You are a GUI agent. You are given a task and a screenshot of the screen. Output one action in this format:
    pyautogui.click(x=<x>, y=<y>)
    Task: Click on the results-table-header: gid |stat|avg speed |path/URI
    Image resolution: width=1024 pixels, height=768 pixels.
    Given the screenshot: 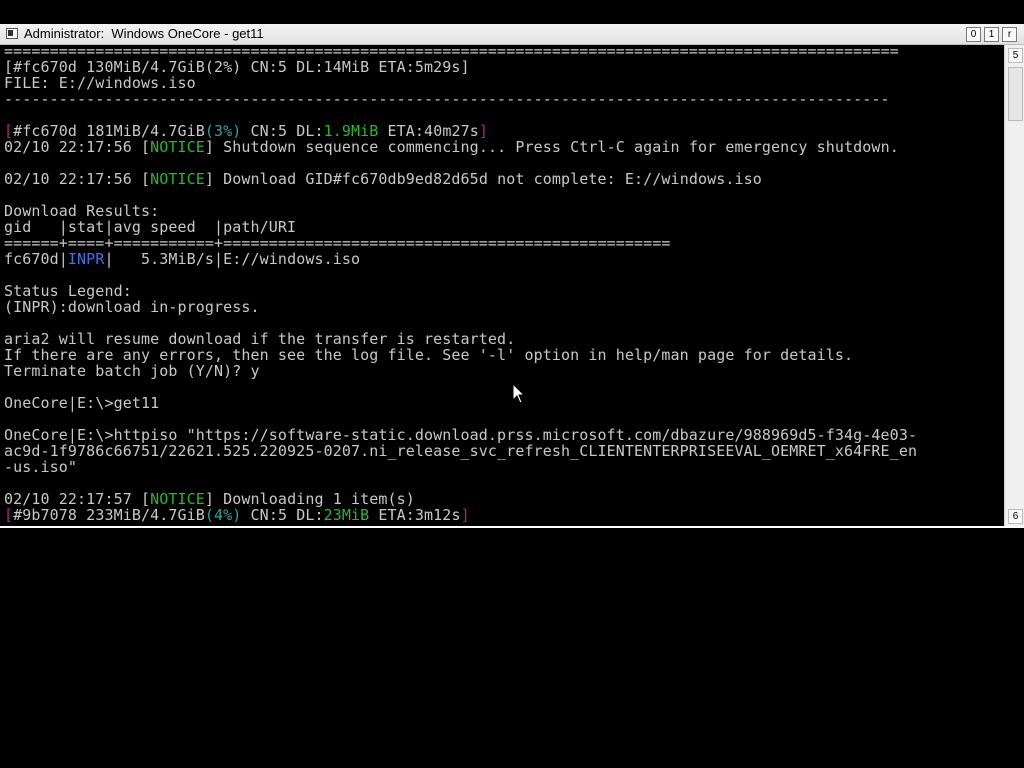 What is the action you would take?
    pyautogui.click(x=150, y=227)
    